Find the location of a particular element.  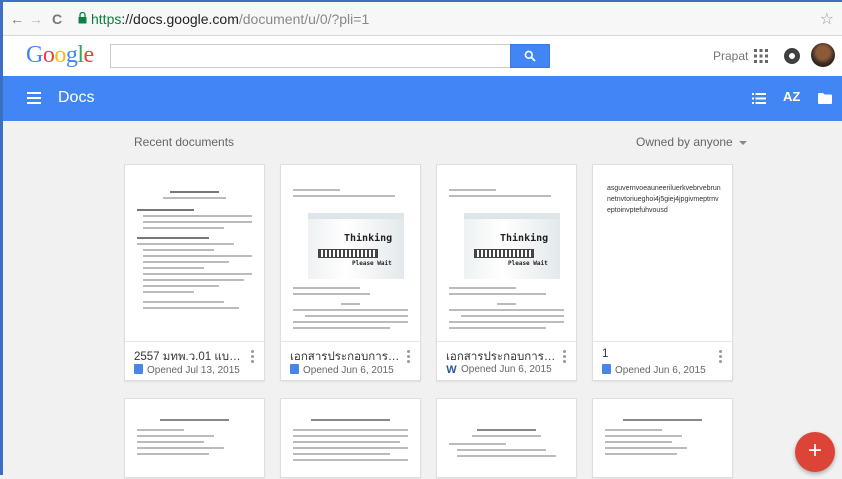

document-opened-date: Opened Jul 13, 2015 is located at coordinates (187, 370).